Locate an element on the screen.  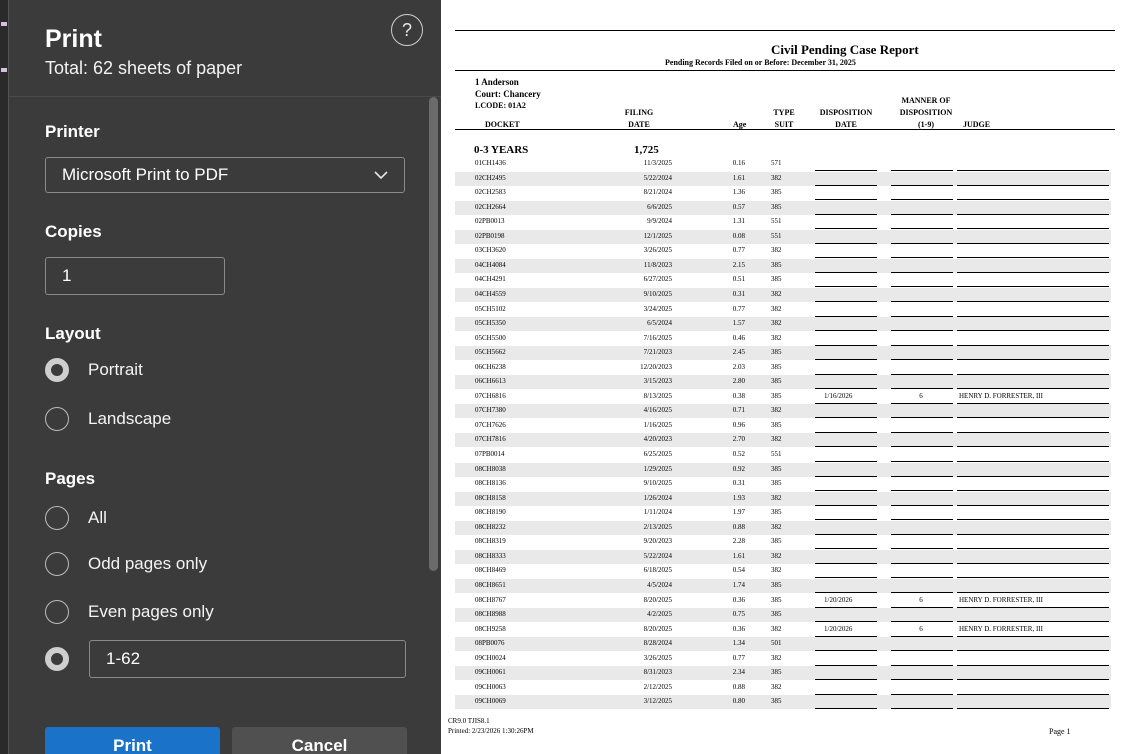
page-range-input: 1-62 is located at coordinates (247, 659).